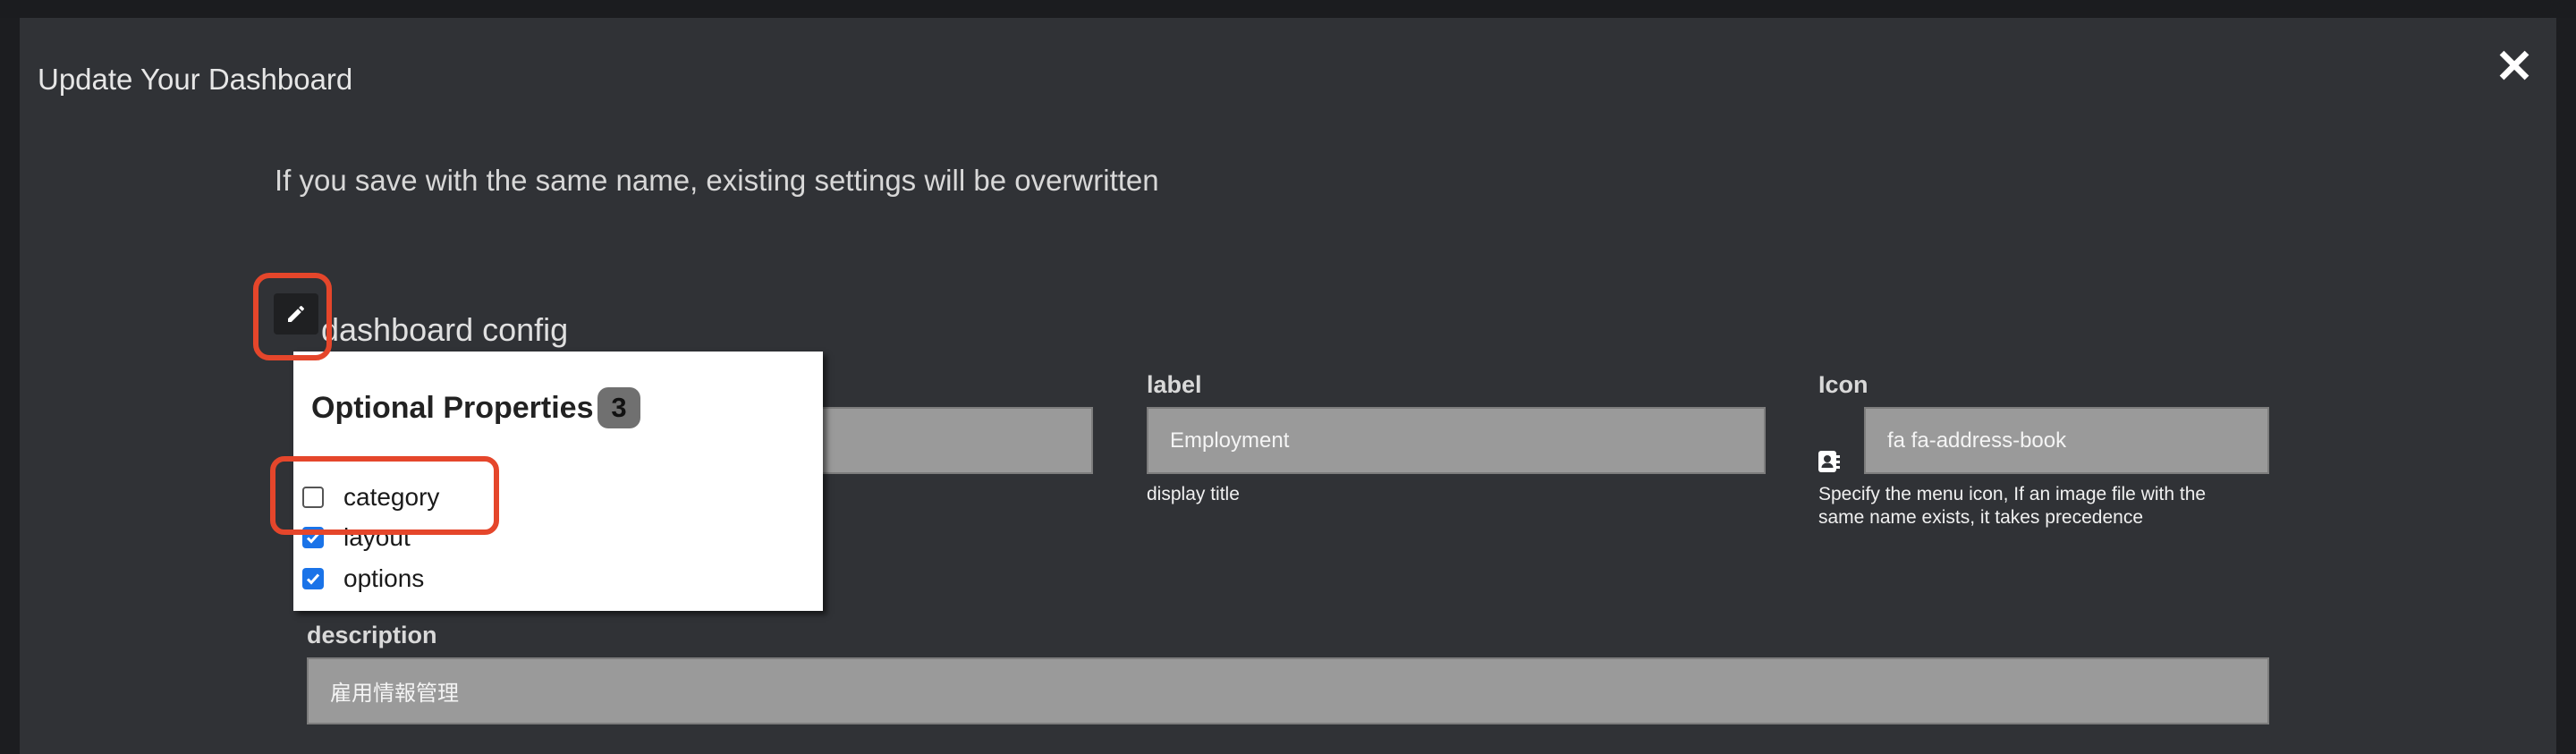 Image resolution: width=2576 pixels, height=754 pixels. I want to click on label-field-label: label, so click(1174, 384).